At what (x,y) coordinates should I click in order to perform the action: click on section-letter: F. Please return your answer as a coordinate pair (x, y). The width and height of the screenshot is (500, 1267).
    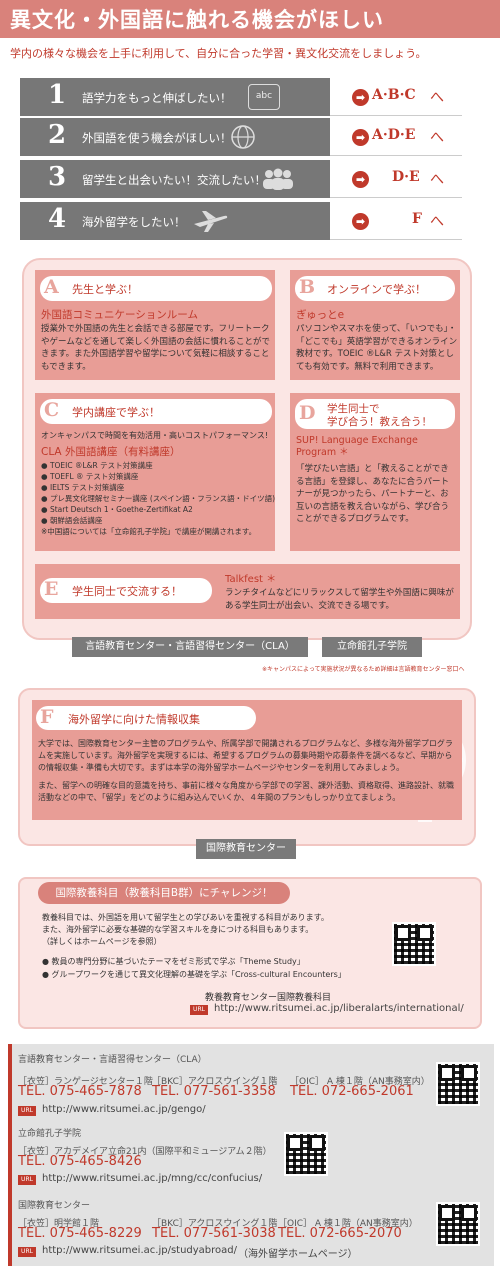
    Looking at the image, I should click on (47, 717).